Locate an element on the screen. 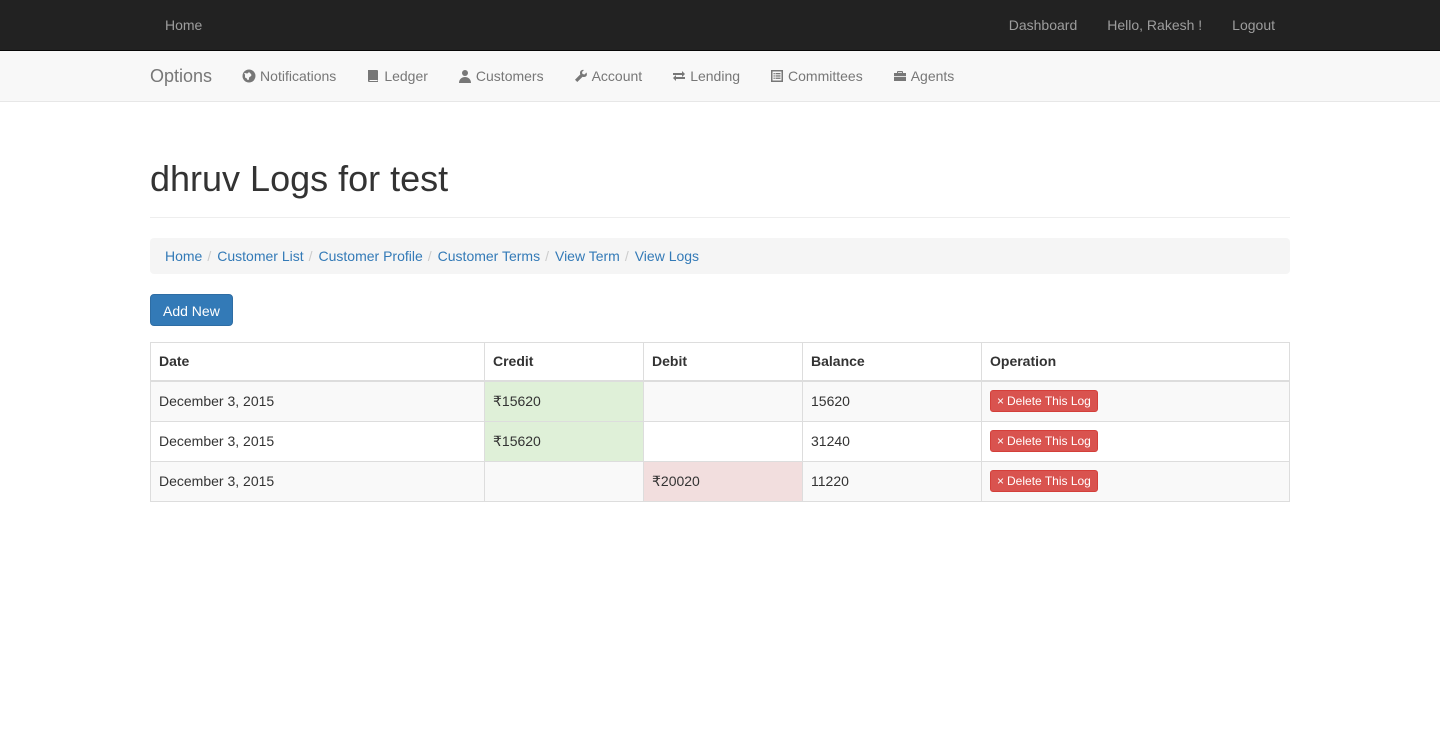 This screenshot has height=731, width=1440. subnav-item-agents: Agents is located at coordinates (924, 76).